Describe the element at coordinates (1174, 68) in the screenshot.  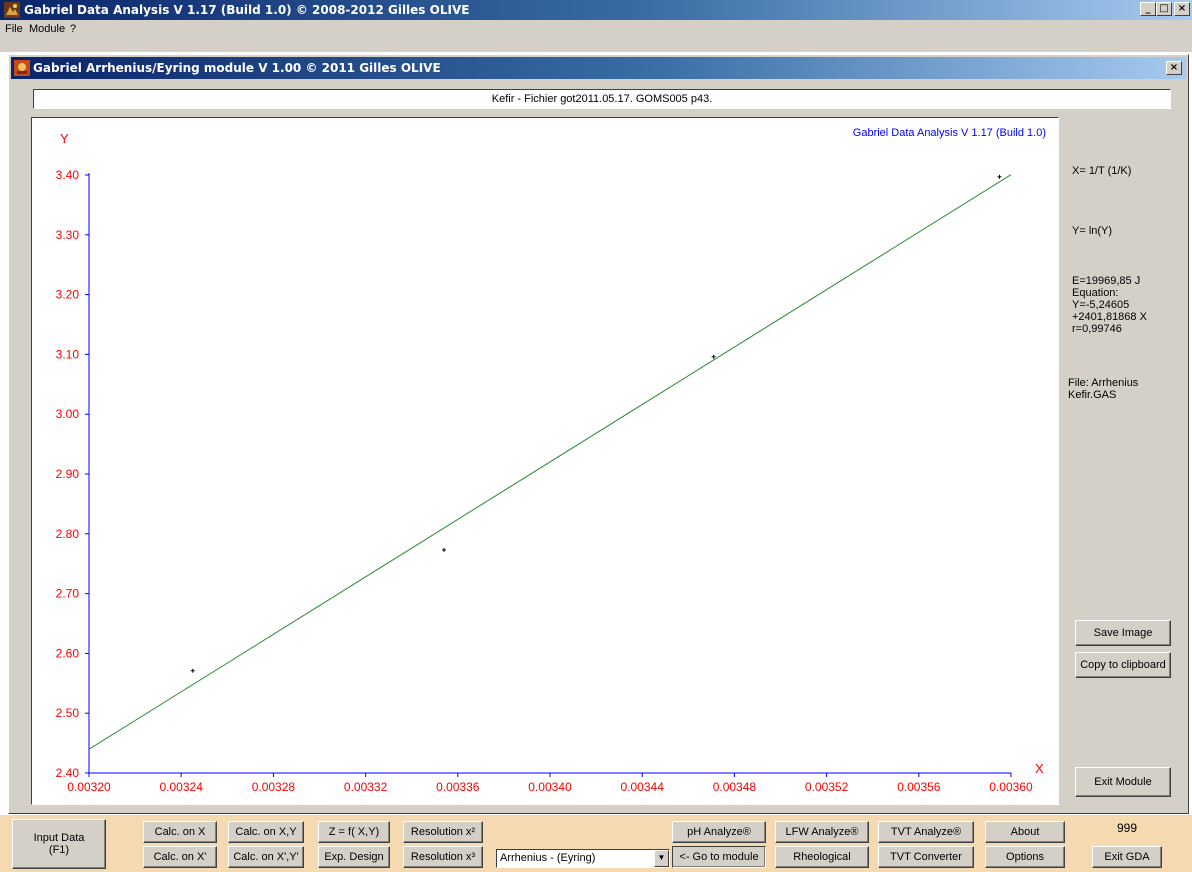
I see `module-close-button: ×` at that location.